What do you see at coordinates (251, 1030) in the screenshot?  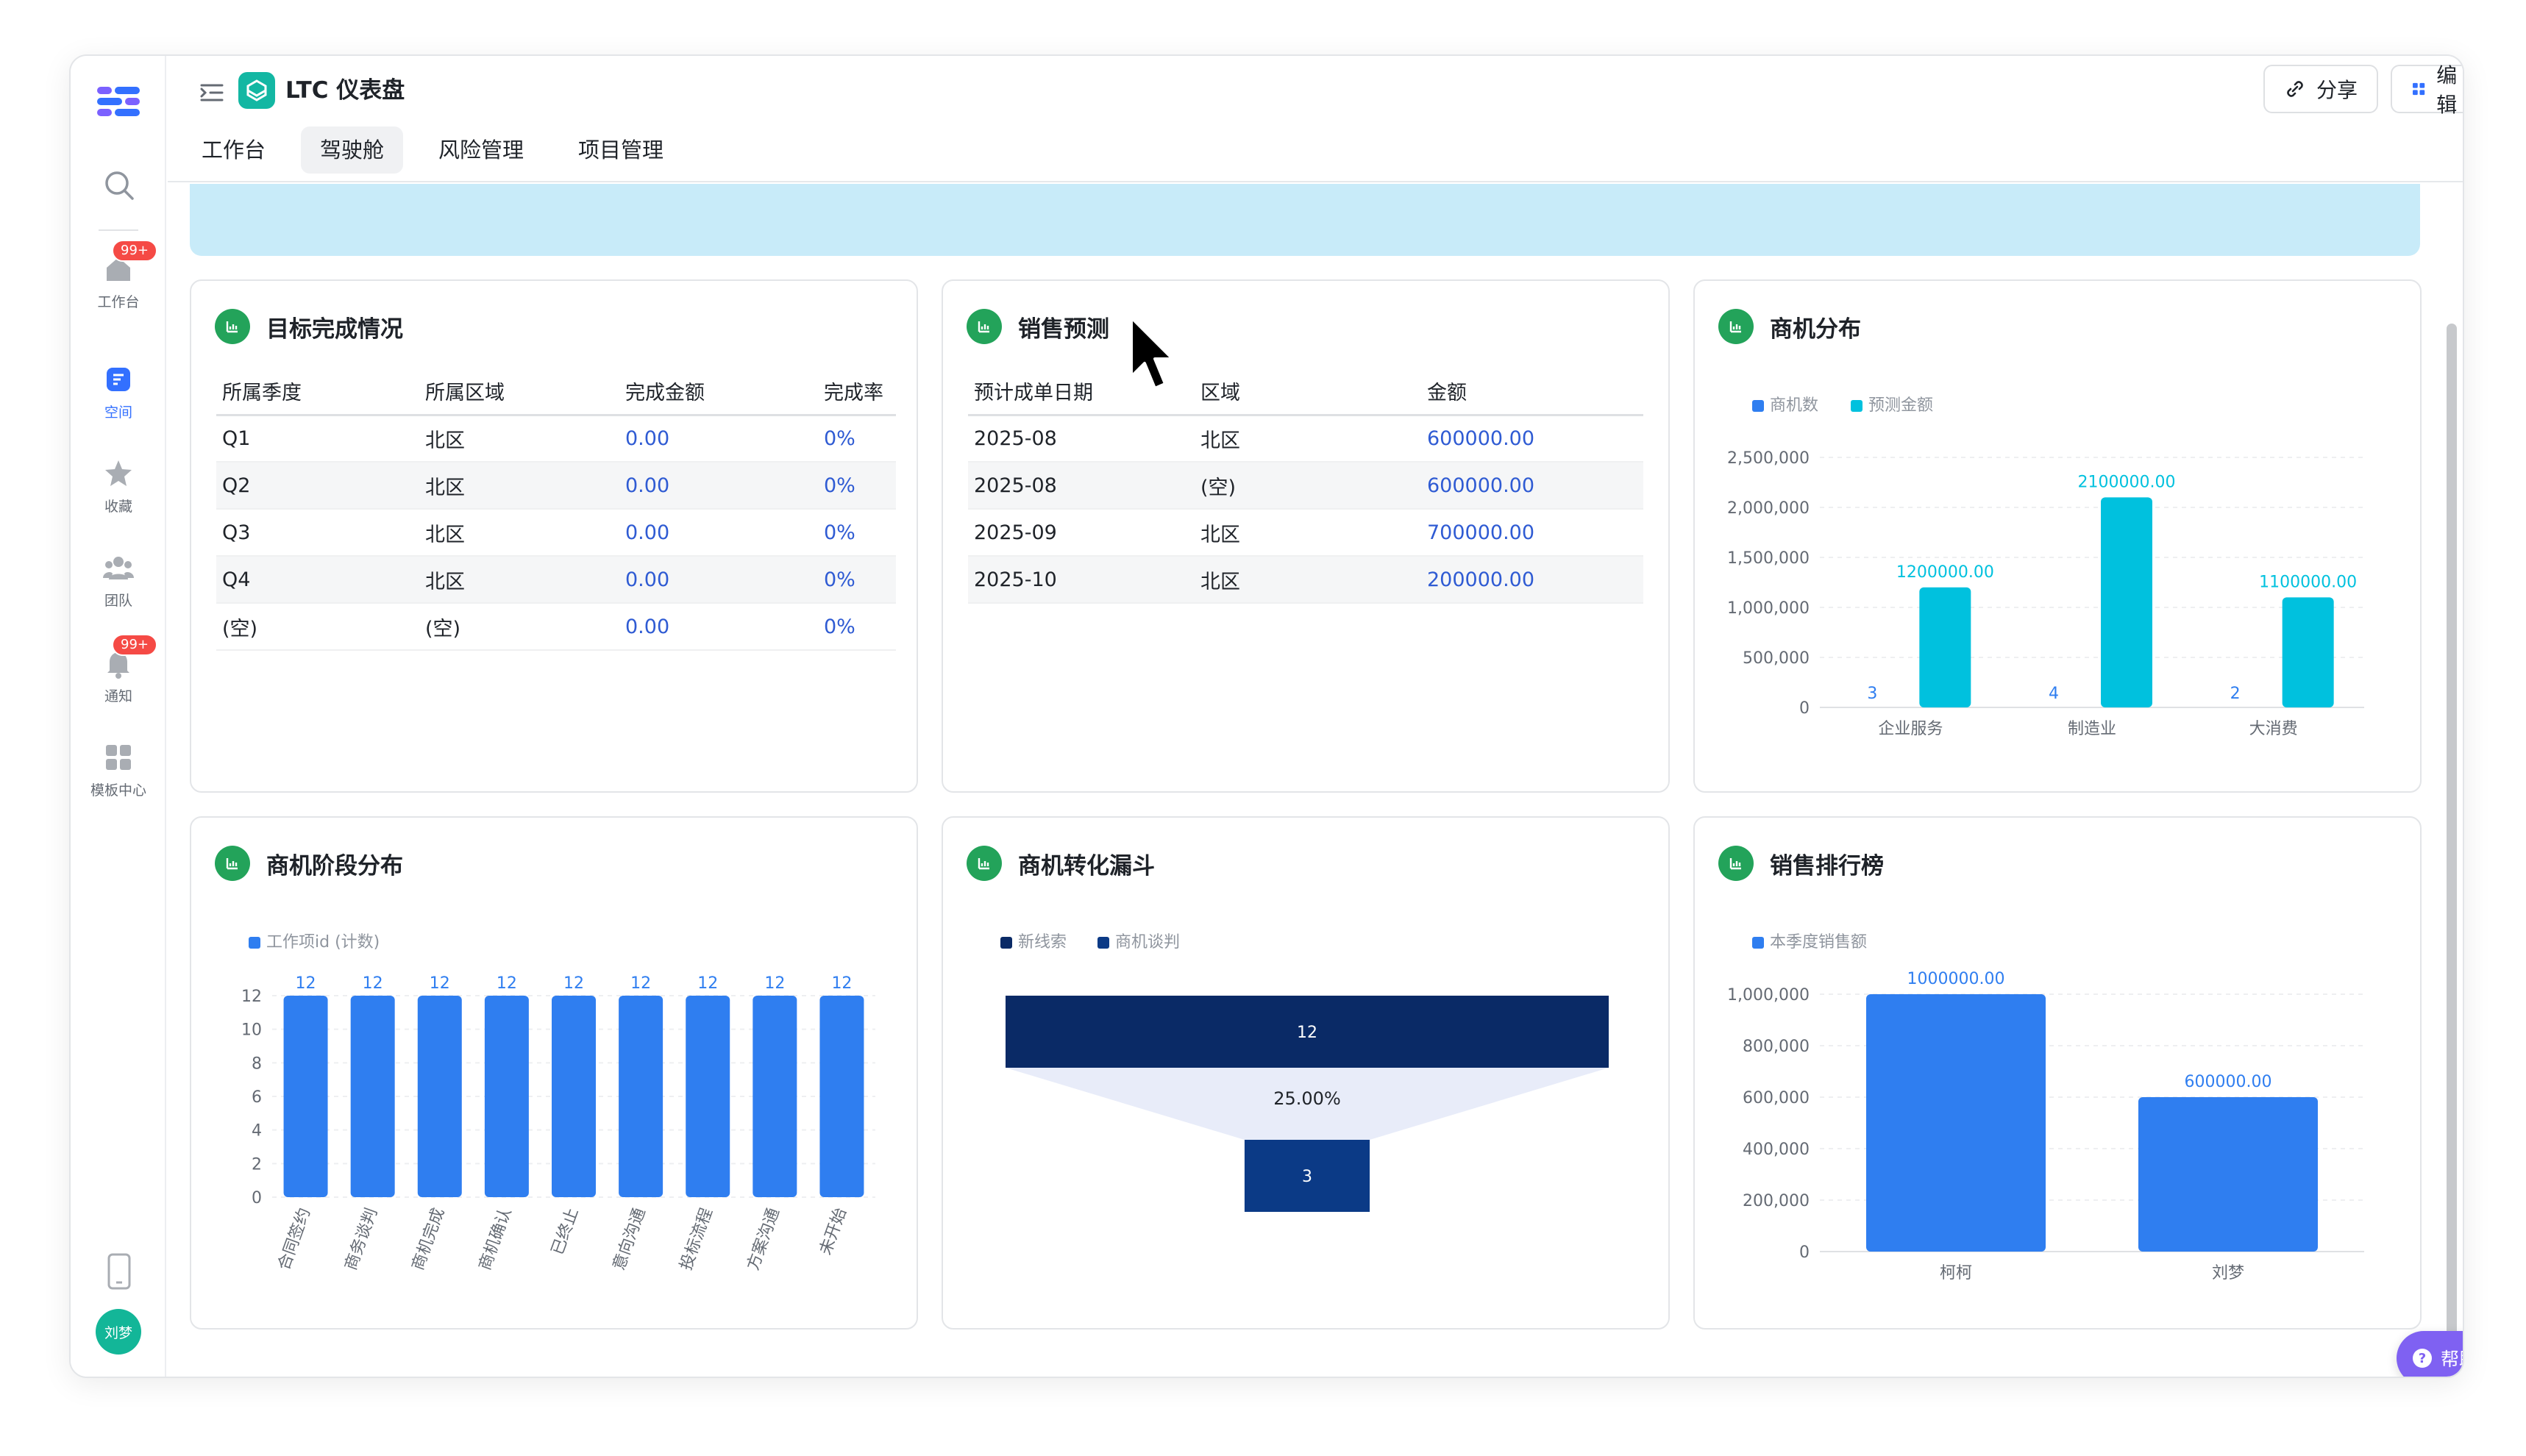 I see `y-tick-label: 10` at bounding box center [251, 1030].